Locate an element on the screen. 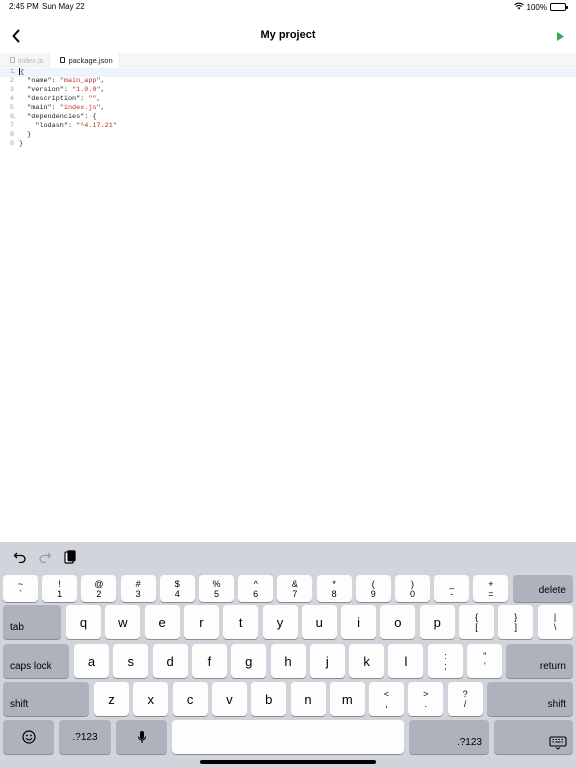 This screenshot has height=768, width=576. tab-index-js: index.js is located at coordinates (24, 60).